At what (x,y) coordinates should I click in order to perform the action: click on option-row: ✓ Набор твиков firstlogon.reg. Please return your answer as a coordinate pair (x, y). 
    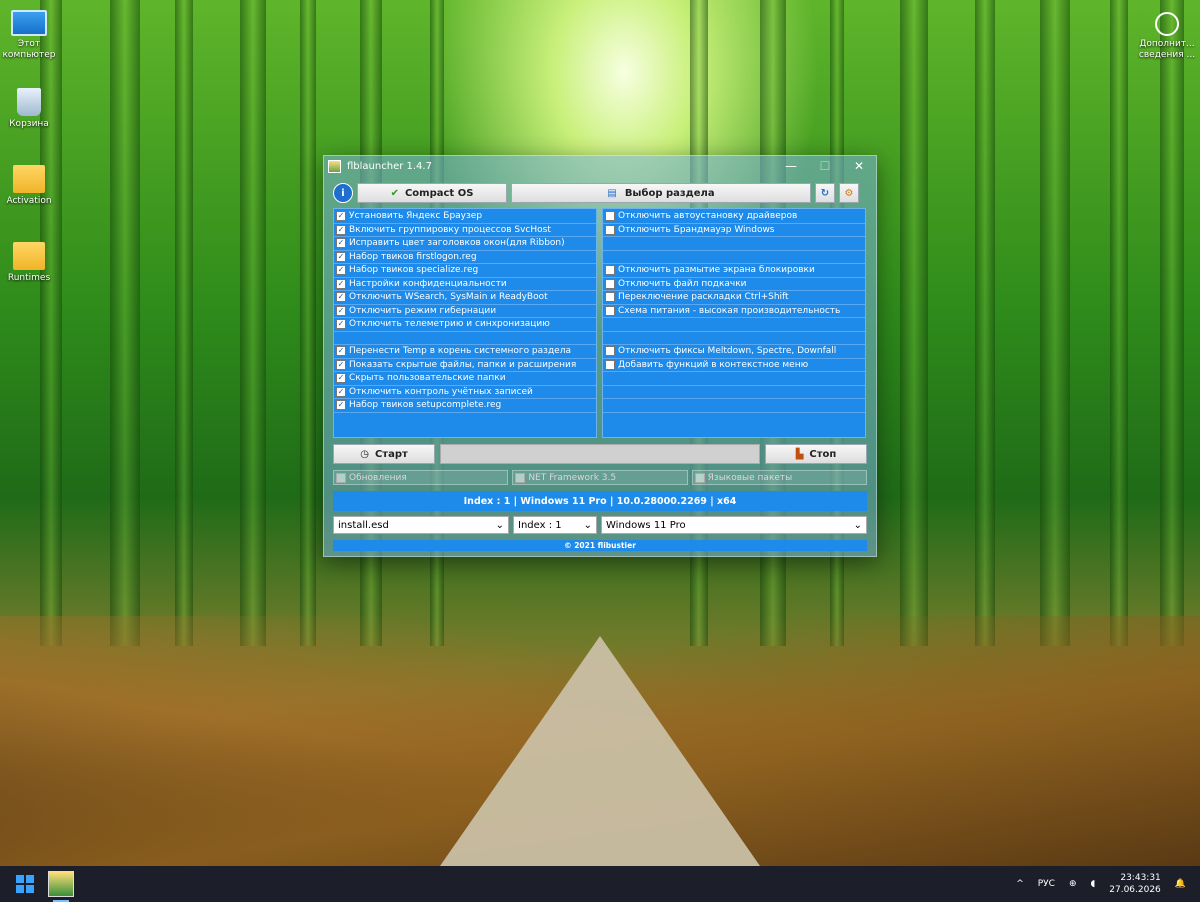
    Looking at the image, I should click on (465, 257).